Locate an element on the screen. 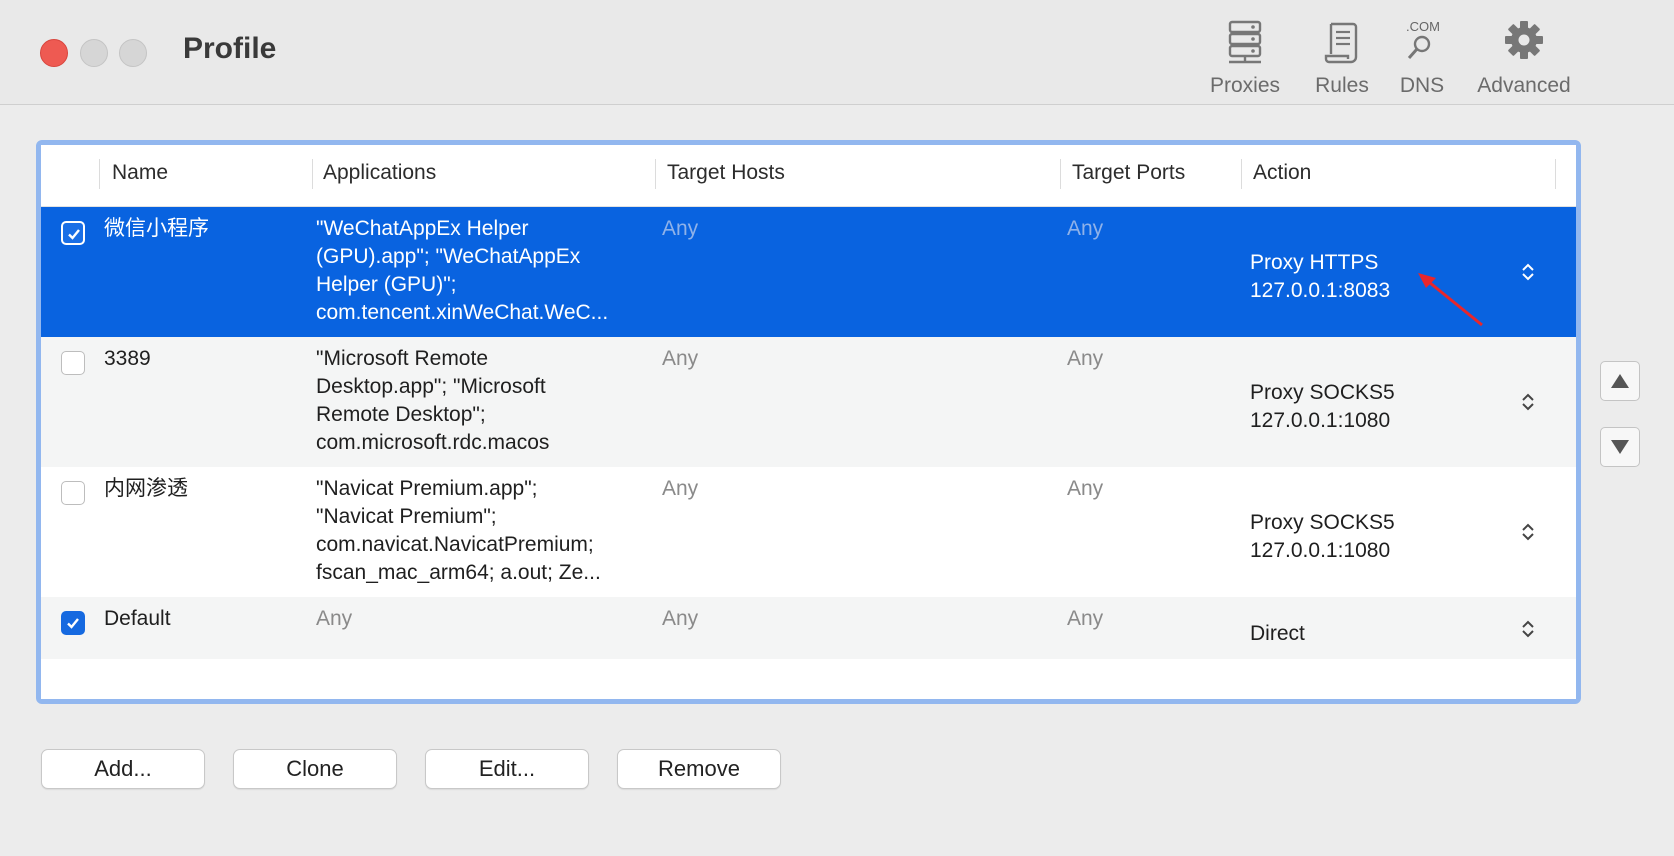 The height and width of the screenshot is (856, 1674). column-header-name: Name is located at coordinates (140, 173).